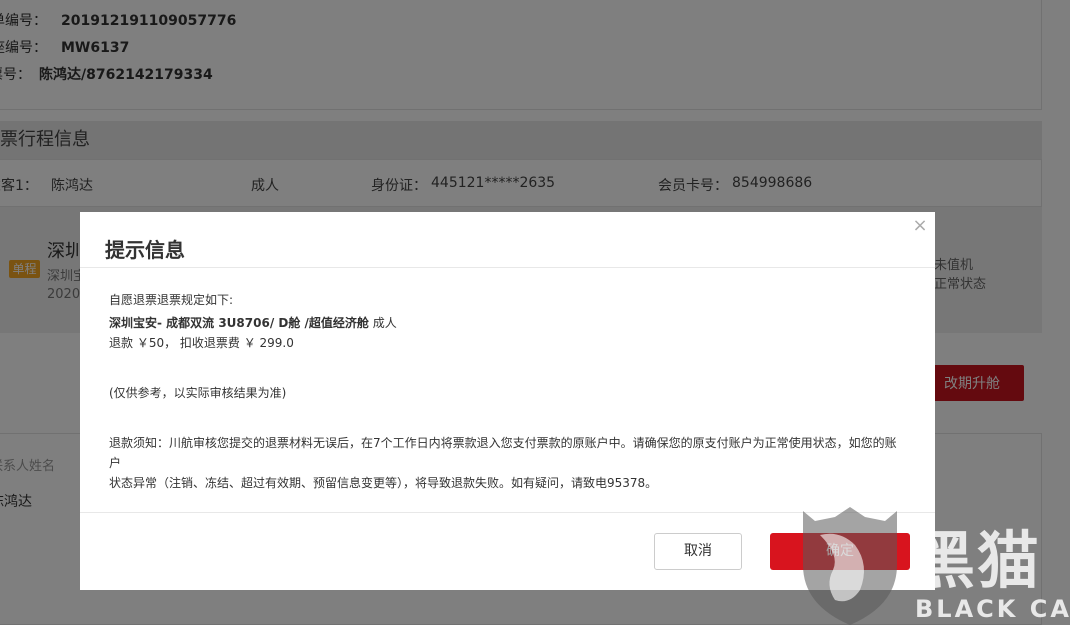 The image size is (1070, 625). What do you see at coordinates (145, 250) in the screenshot?
I see `dialog-title: 提示信息` at bounding box center [145, 250].